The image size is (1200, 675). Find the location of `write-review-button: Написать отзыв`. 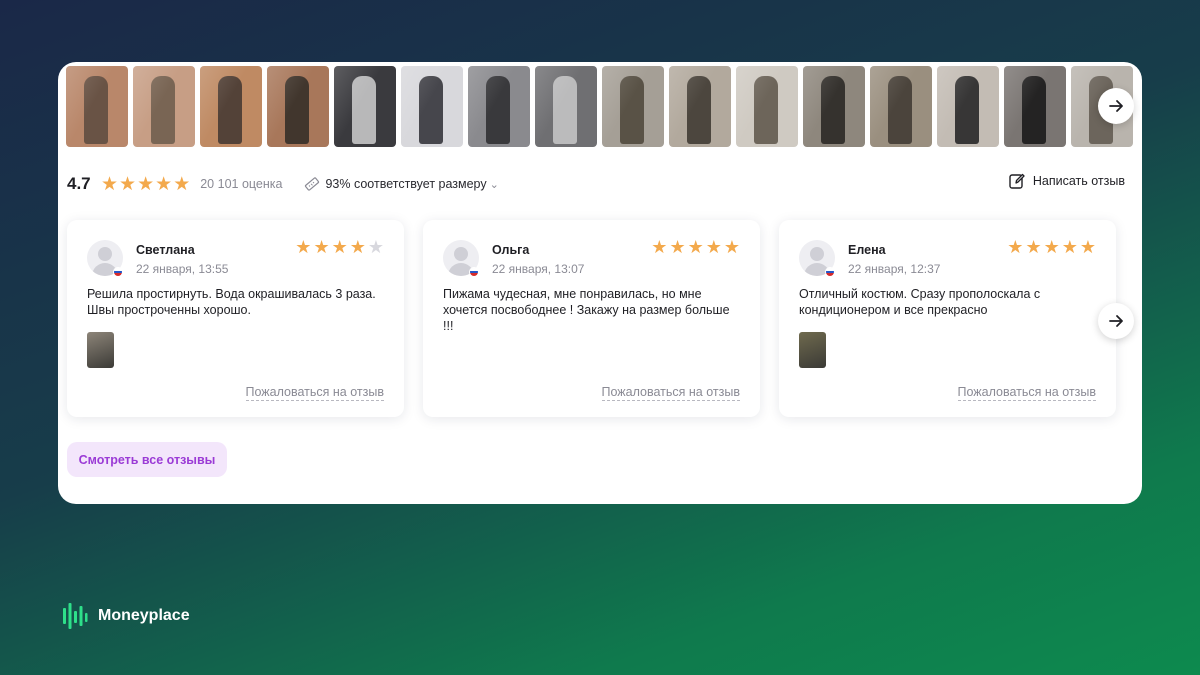

write-review-button: Написать отзыв is located at coordinates (1066, 181).